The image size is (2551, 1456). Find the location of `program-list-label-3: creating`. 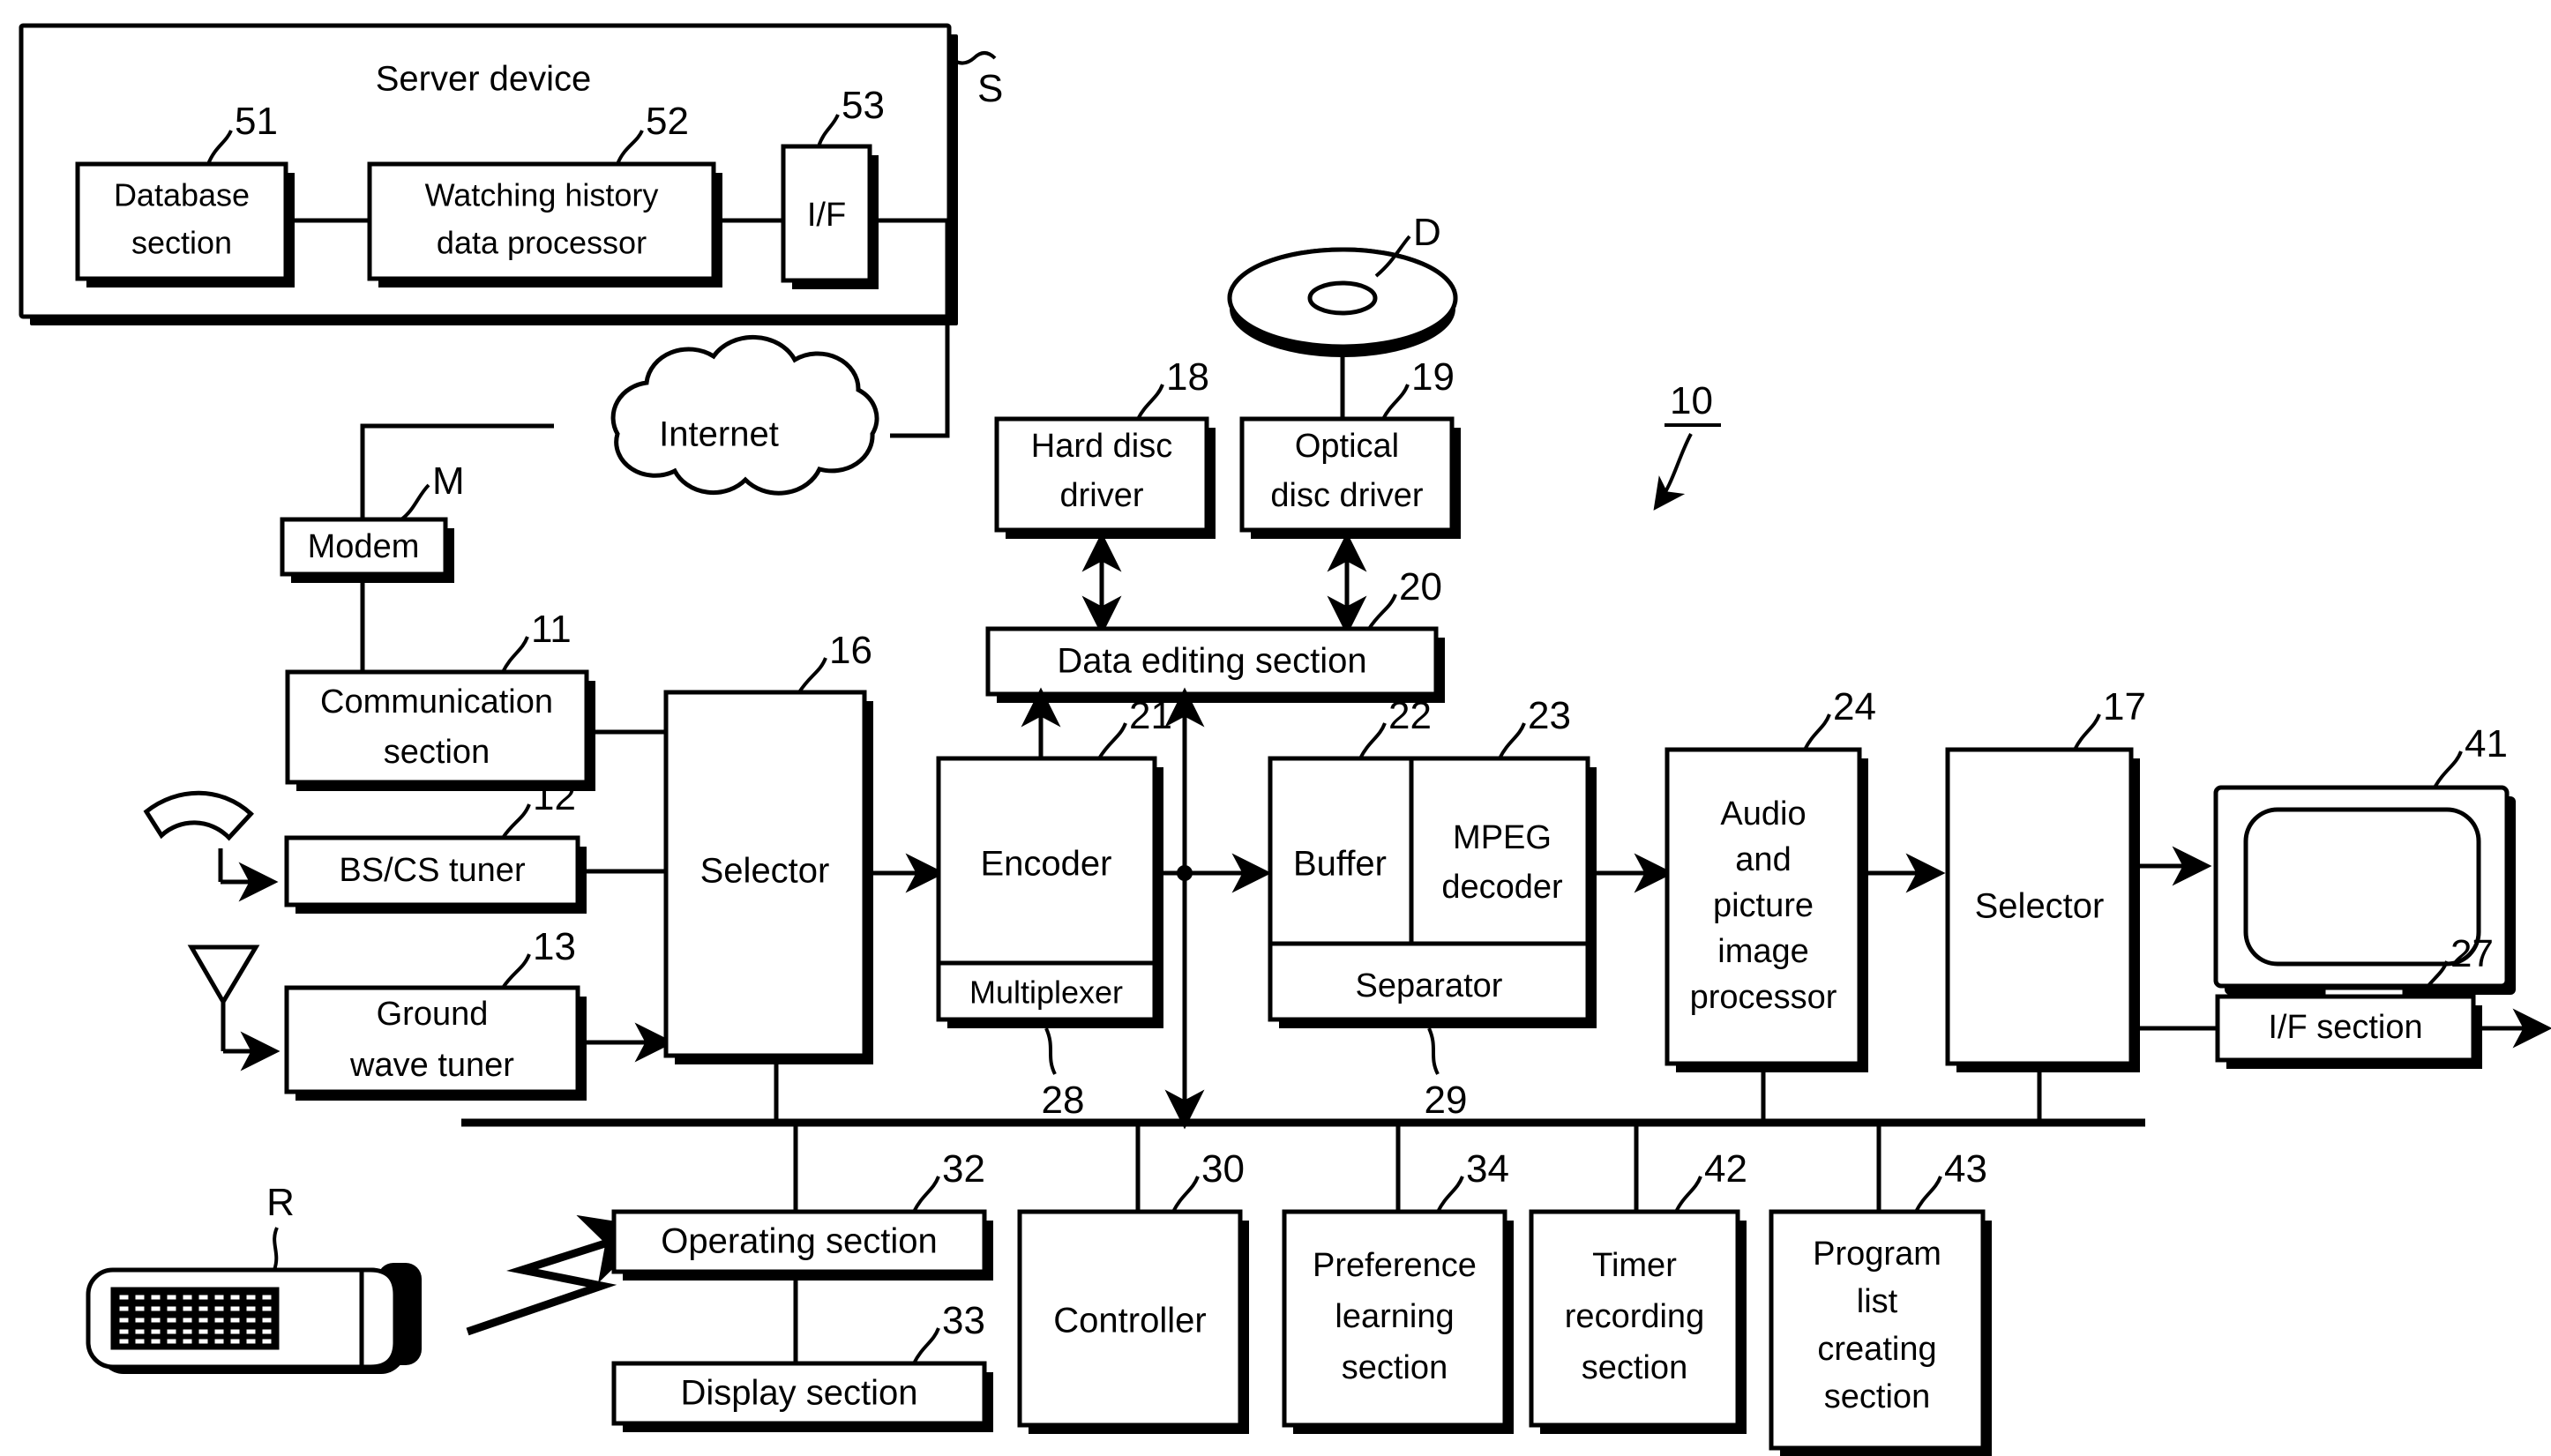

program-list-label-3: creating is located at coordinates (1877, 1349).